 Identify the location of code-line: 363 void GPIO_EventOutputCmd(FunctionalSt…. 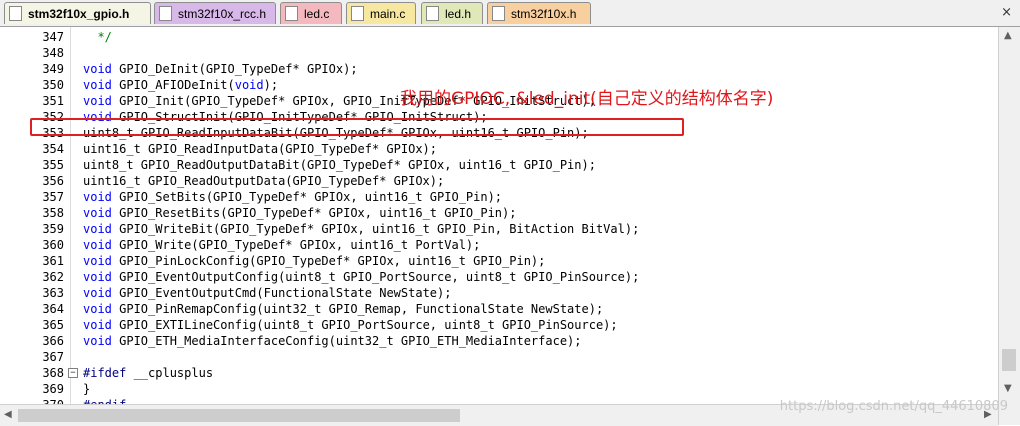
(499, 293).